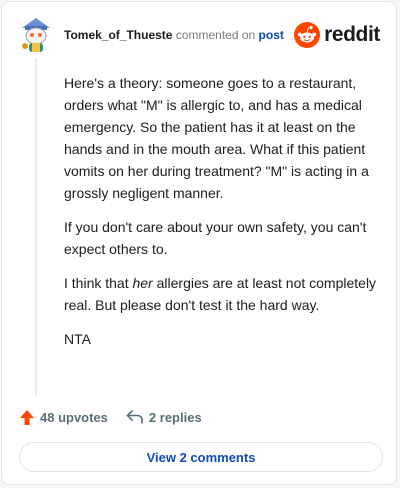 This screenshot has width=400, height=488. Describe the element at coordinates (27, 417) in the screenshot. I see `upvote-arrow-icon` at that location.